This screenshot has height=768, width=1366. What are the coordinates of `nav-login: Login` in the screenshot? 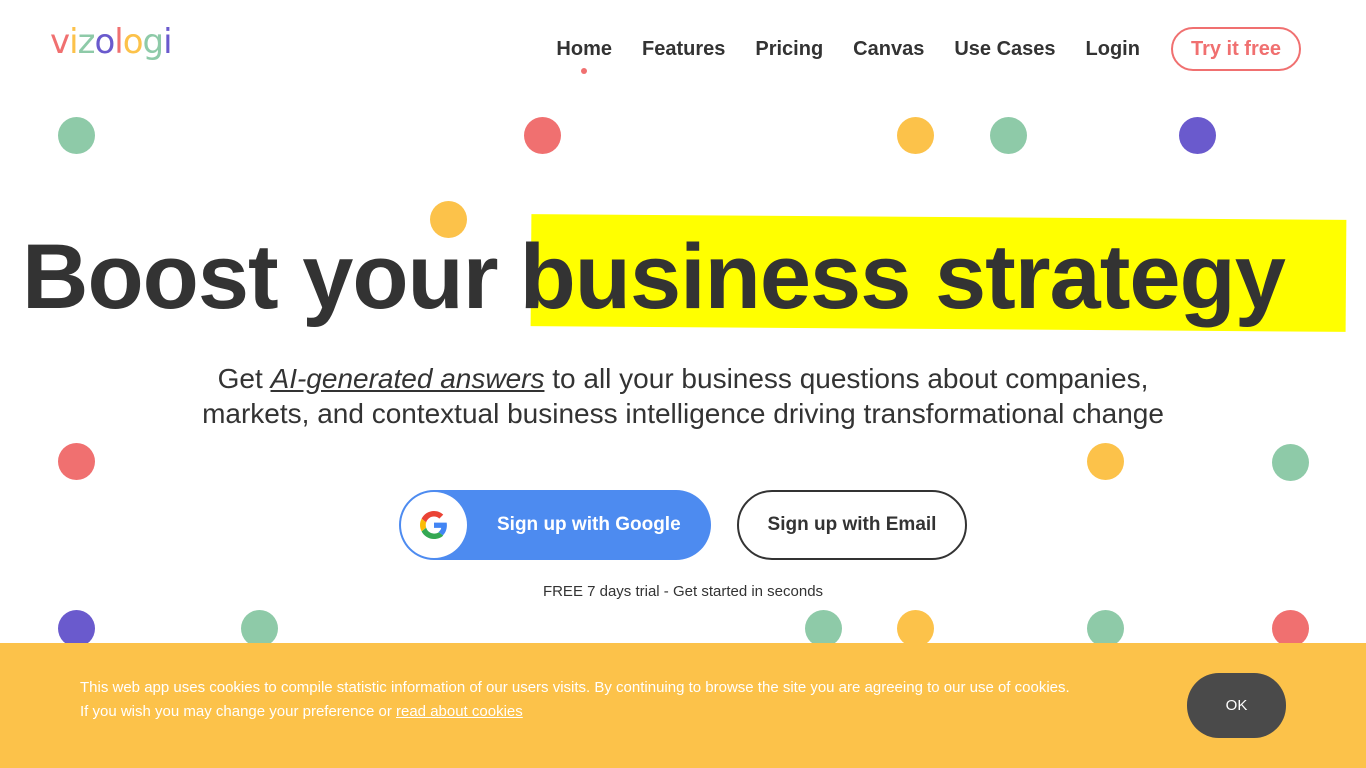 It's located at (1113, 49).